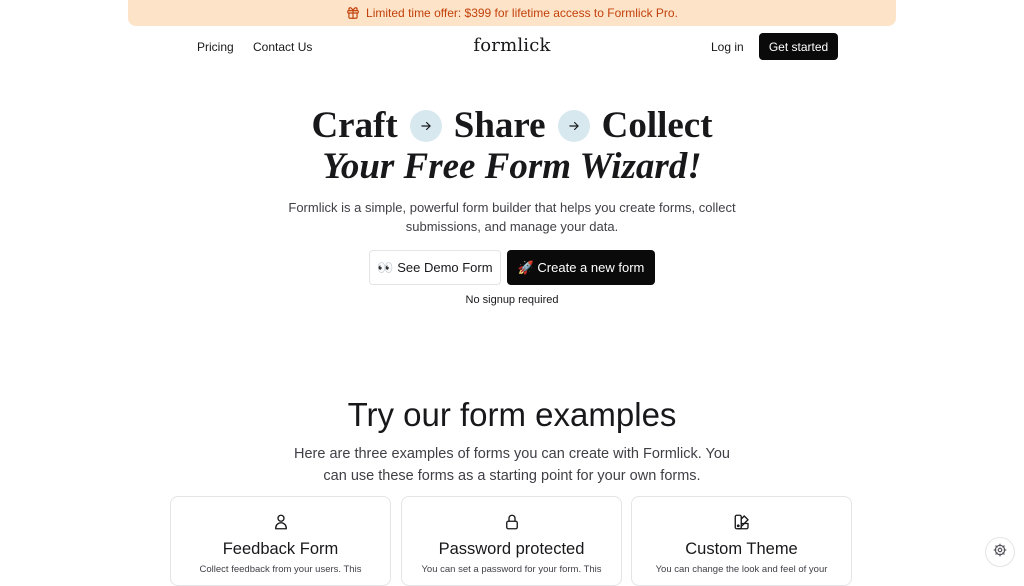 The height and width of the screenshot is (586, 1024). What do you see at coordinates (435, 267) in the screenshot?
I see `see-demo-form-button: 👀 See Demo Form` at bounding box center [435, 267].